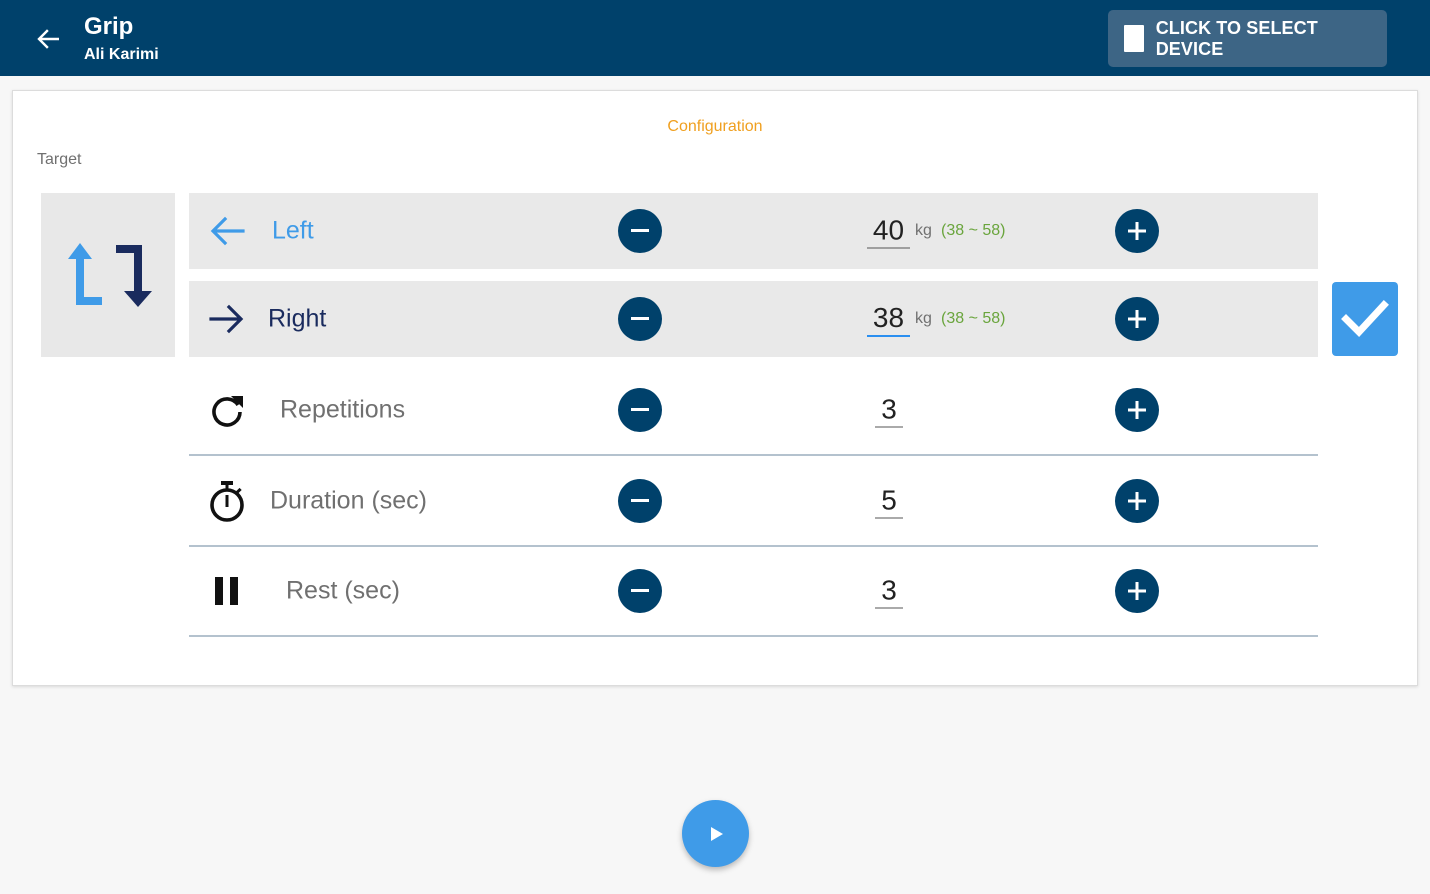 This screenshot has height=894, width=1430. Describe the element at coordinates (889, 501) in the screenshot. I see `duration-value-input: 5` at that location.